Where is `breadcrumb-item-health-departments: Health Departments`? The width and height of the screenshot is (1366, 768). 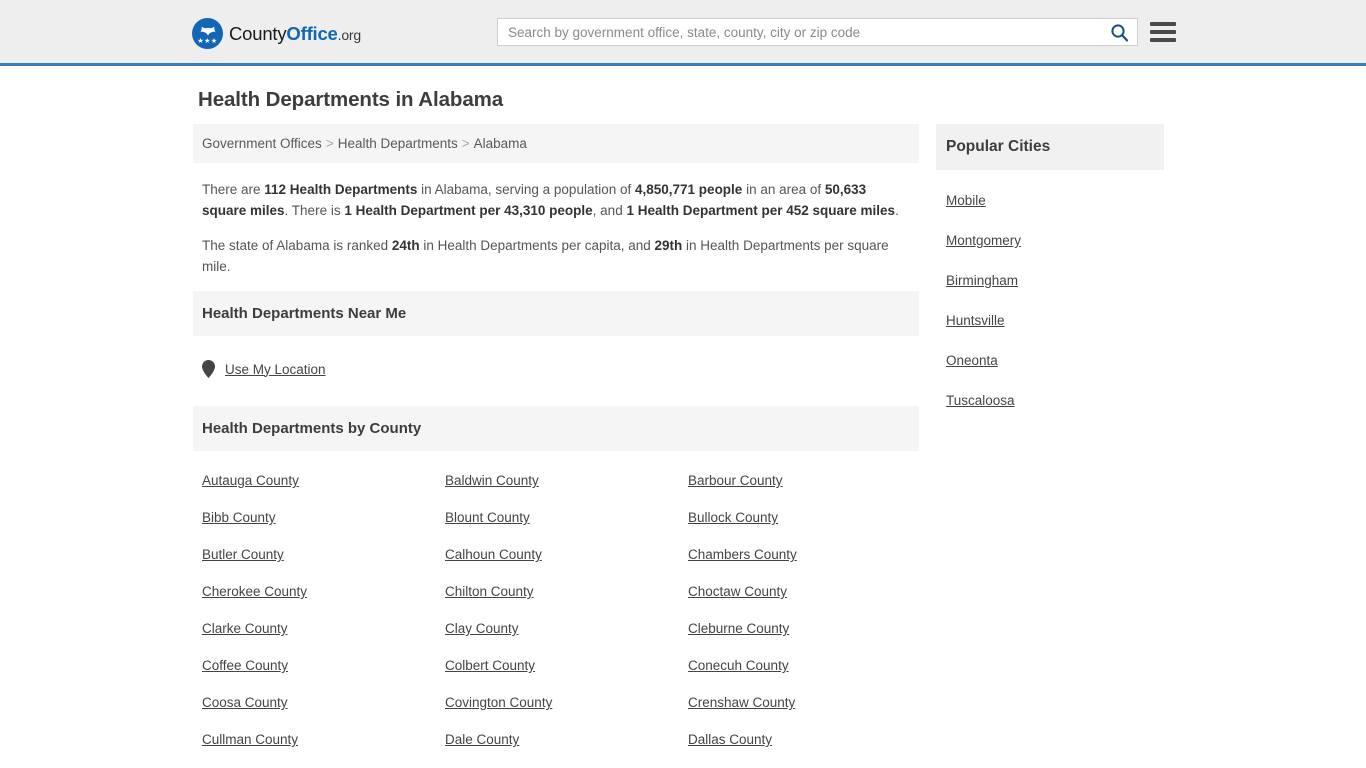
breadcrumb-item-health-departments: Health Departments is located at coordinates (398, 143).